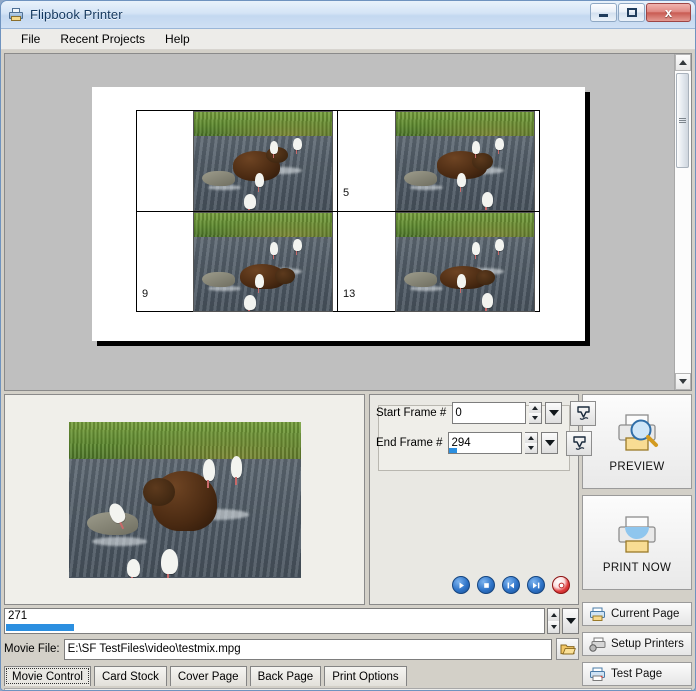 The height and width of the screenshot is (691, 696). I want to click on test-page-icon, so click(597, 674).